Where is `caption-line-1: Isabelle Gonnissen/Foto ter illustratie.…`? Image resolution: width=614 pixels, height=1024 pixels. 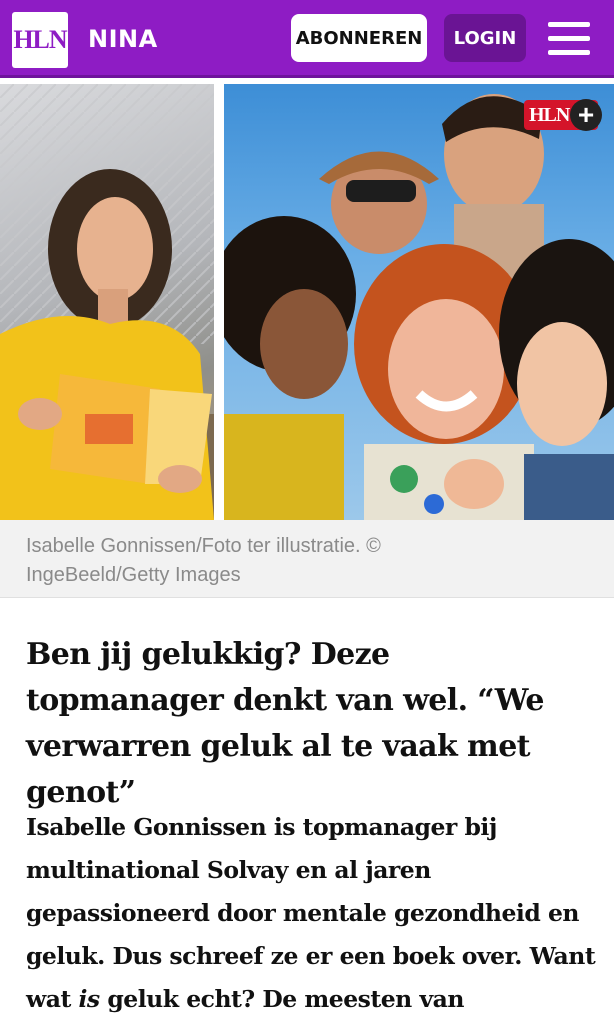
caption-line-1: Isabelle Gonnissen/Foto ter illustratie.… is located at coordinates (203, 546).